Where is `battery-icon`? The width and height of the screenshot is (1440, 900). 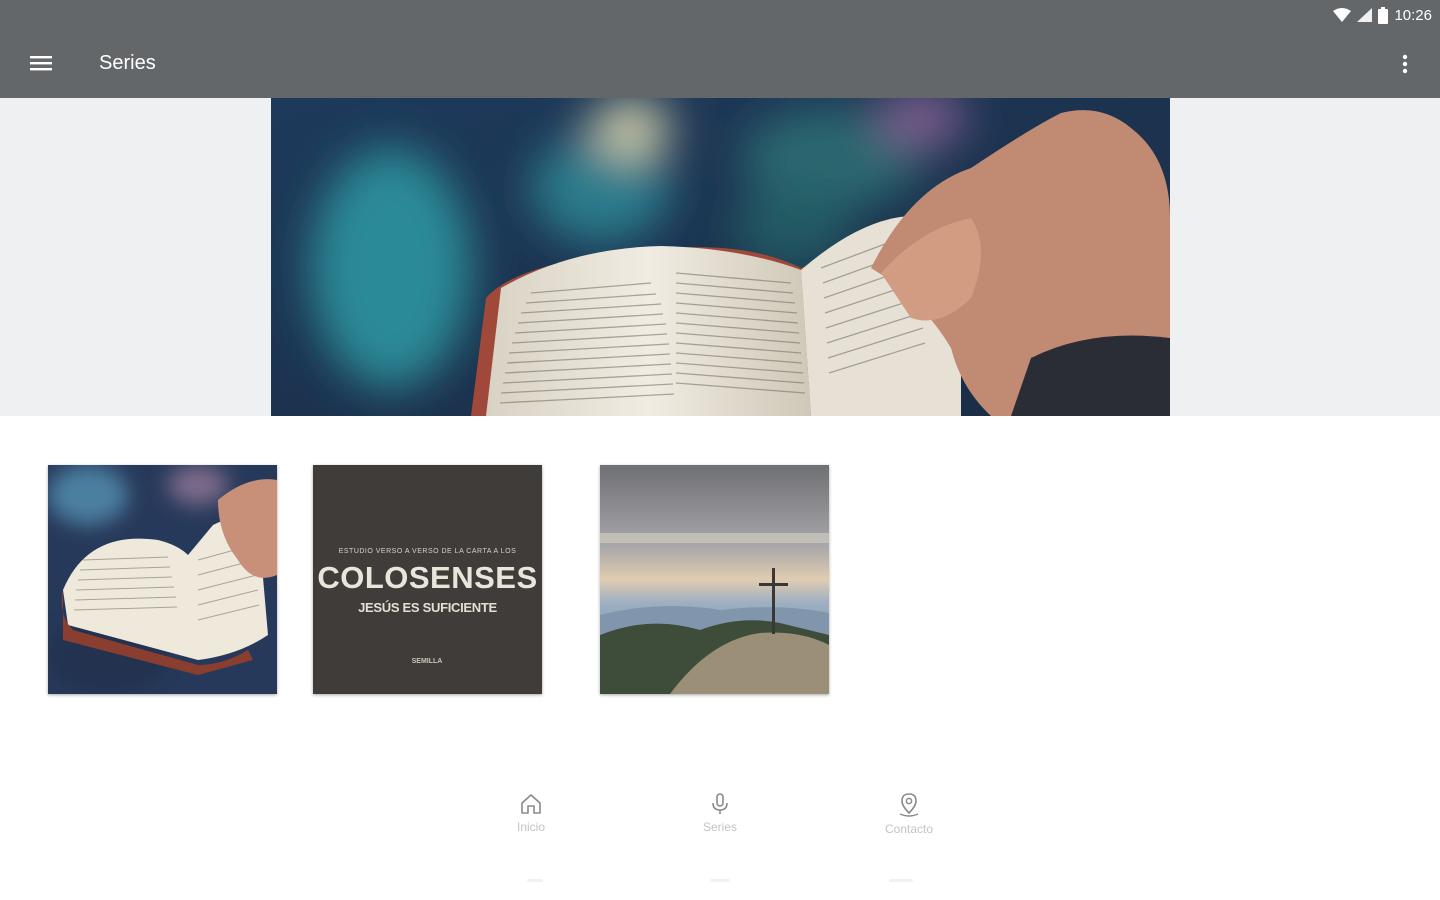
battery-icon is located at coordinates (1383, 15).